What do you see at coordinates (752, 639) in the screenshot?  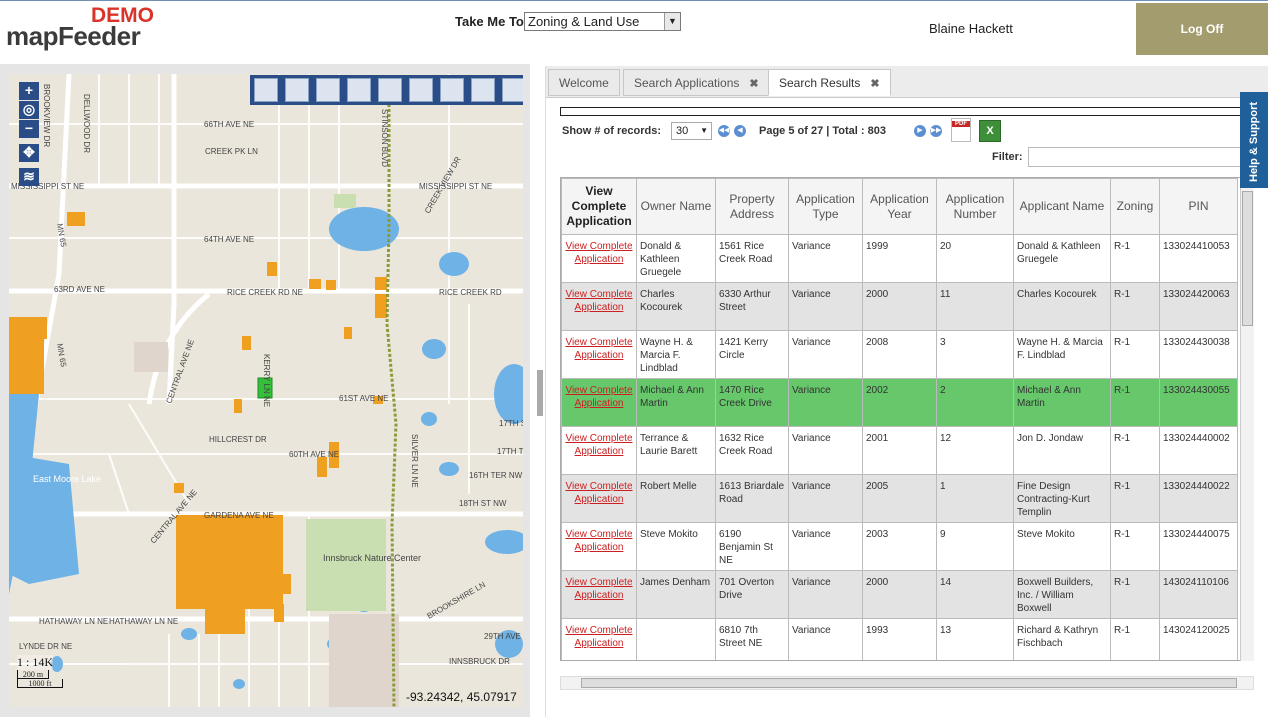 I see `table-cell-address: 6810 7th Street NE` at bounding box center [752, 639].